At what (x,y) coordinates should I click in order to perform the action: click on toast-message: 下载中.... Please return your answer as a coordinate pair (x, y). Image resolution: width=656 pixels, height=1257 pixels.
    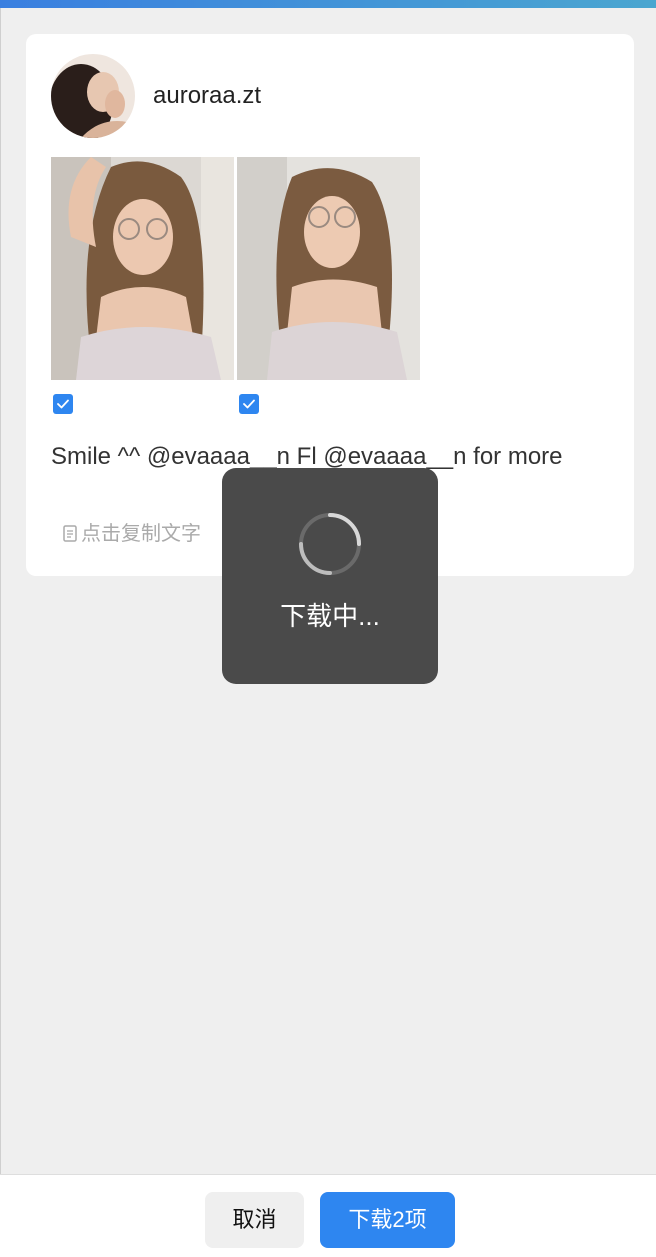
    Looking at the image, I should click on (330, 616).